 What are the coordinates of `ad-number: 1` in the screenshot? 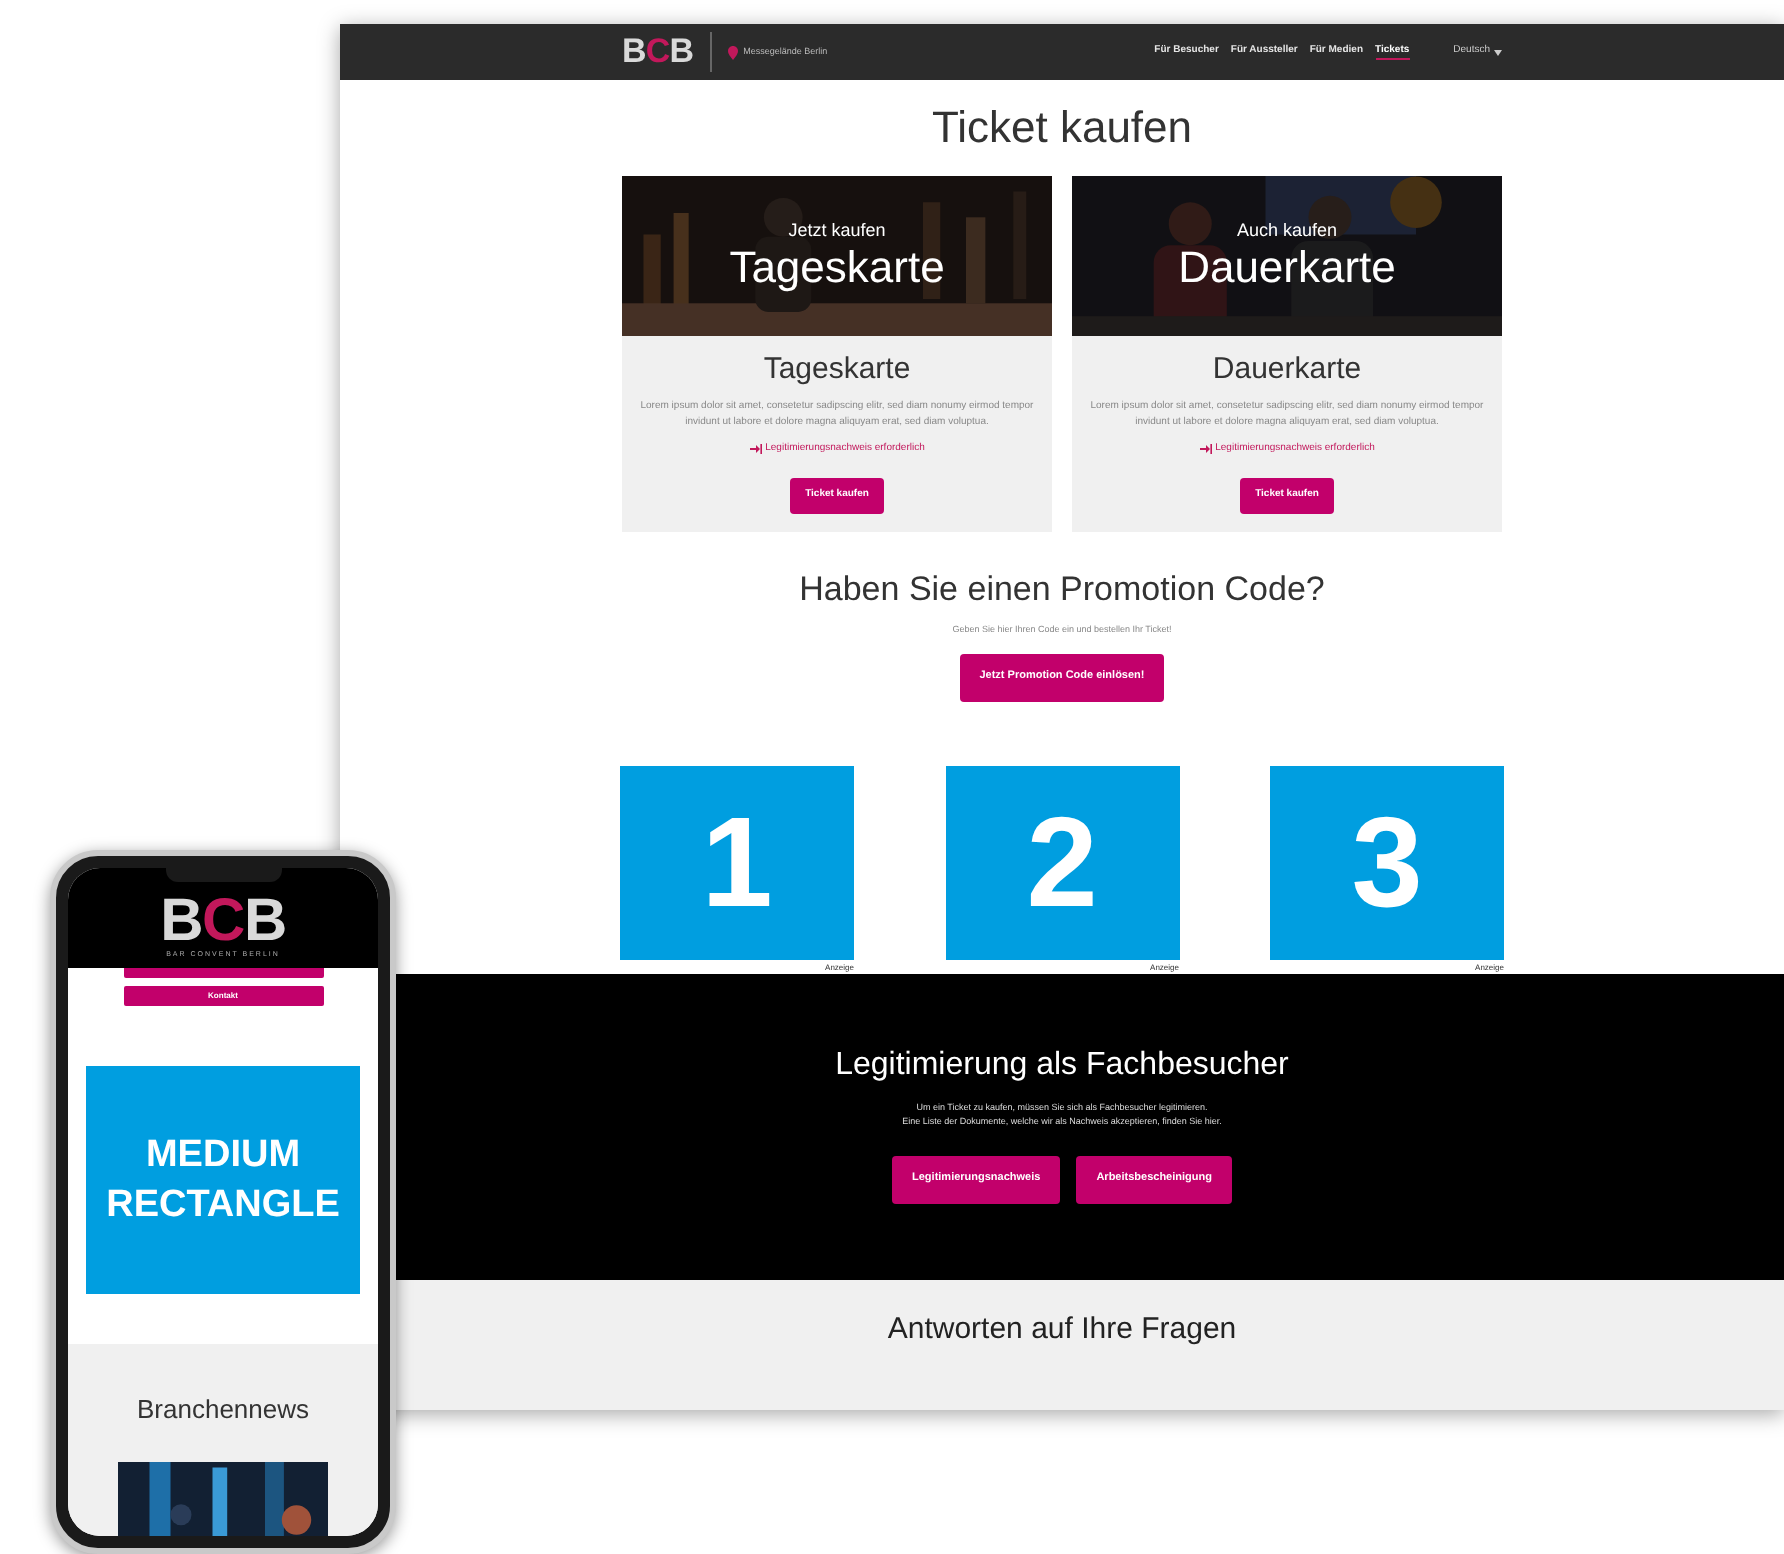 It's located at (737, 862).